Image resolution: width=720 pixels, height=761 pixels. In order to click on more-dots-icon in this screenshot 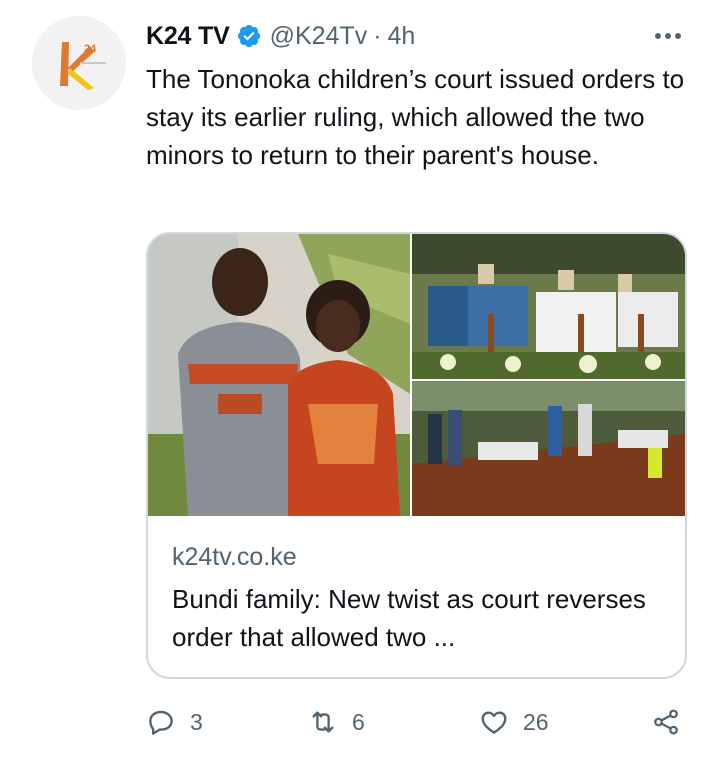, I will do `click(668, 36)`.